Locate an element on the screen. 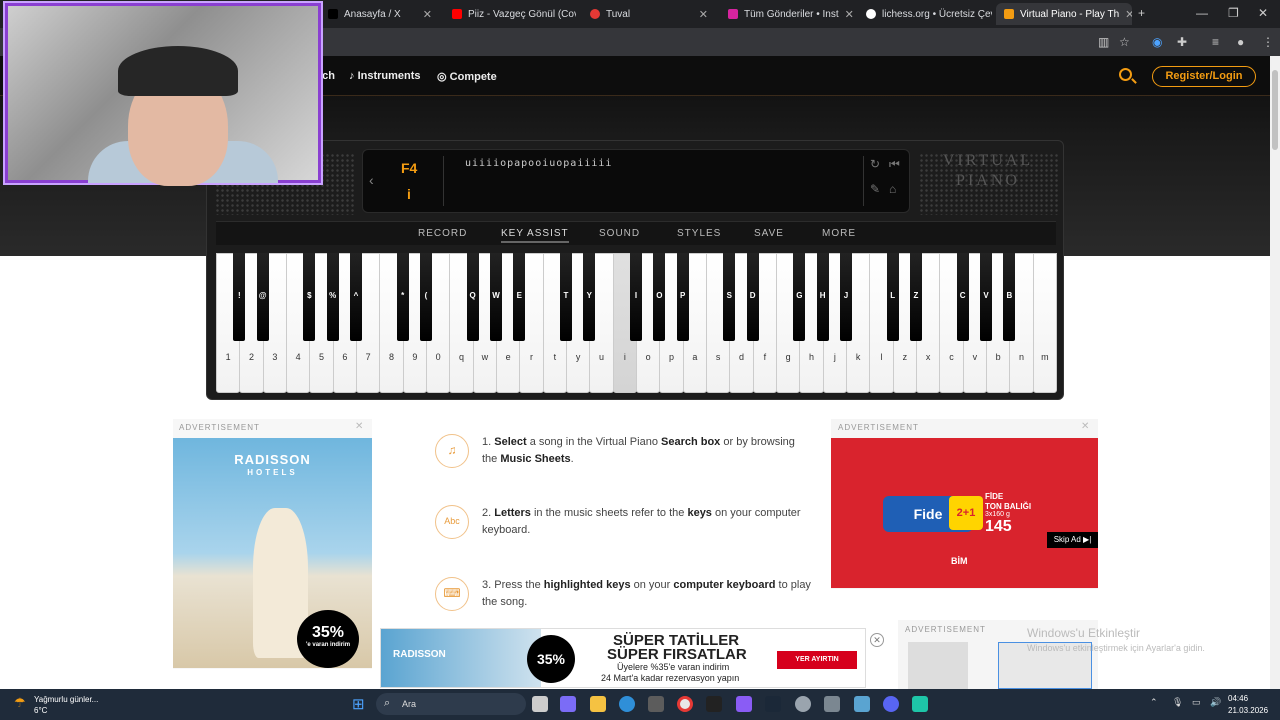 The image size is (1280, 720). black-key: $ is located at coordinates (309, 297).